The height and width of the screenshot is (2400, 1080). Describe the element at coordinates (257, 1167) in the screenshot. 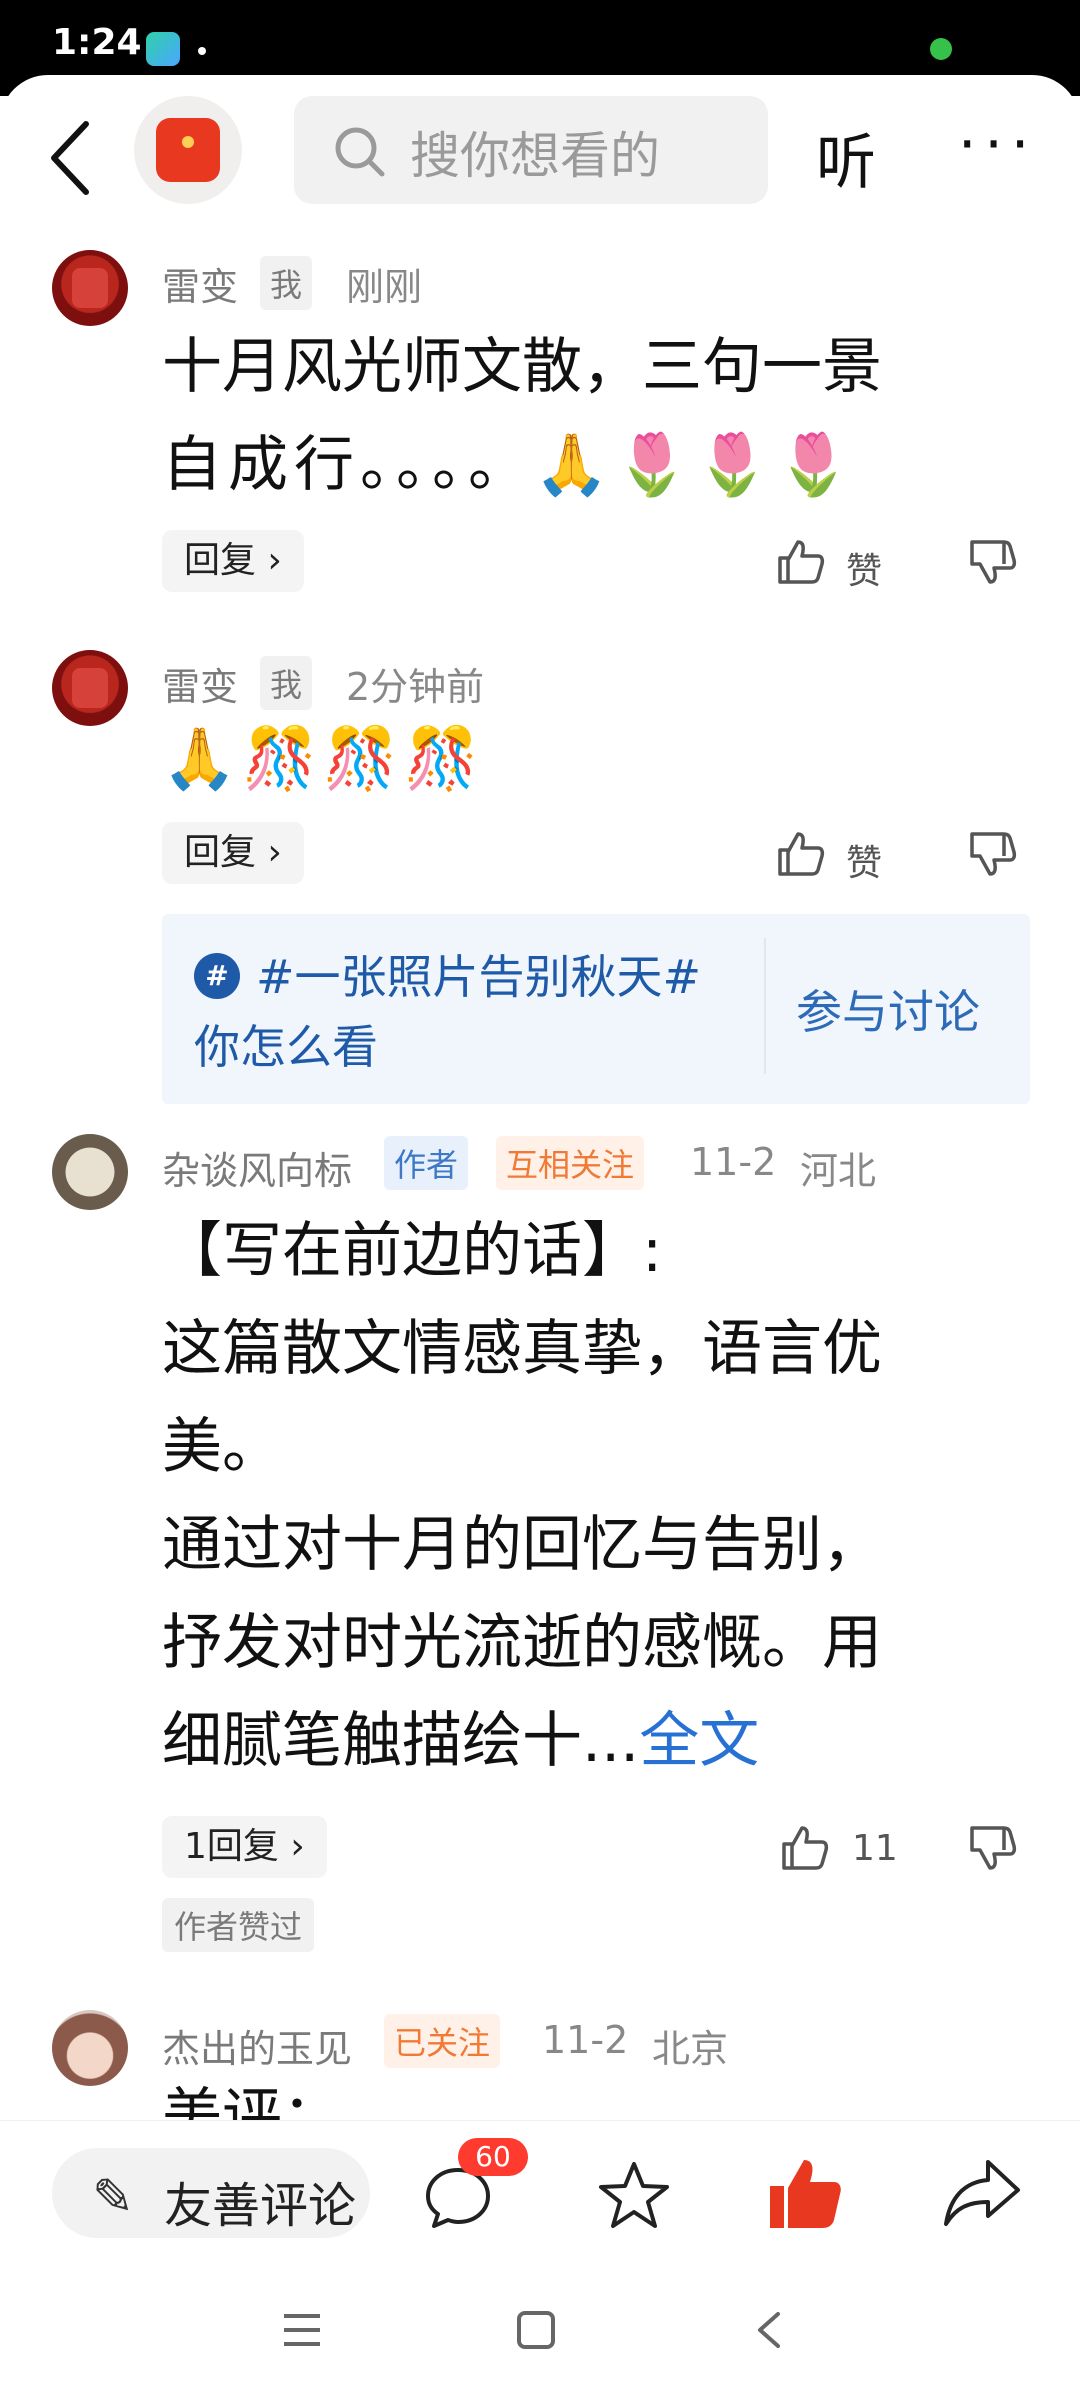

I see `comment-username: 杂谈风向标` at that location.